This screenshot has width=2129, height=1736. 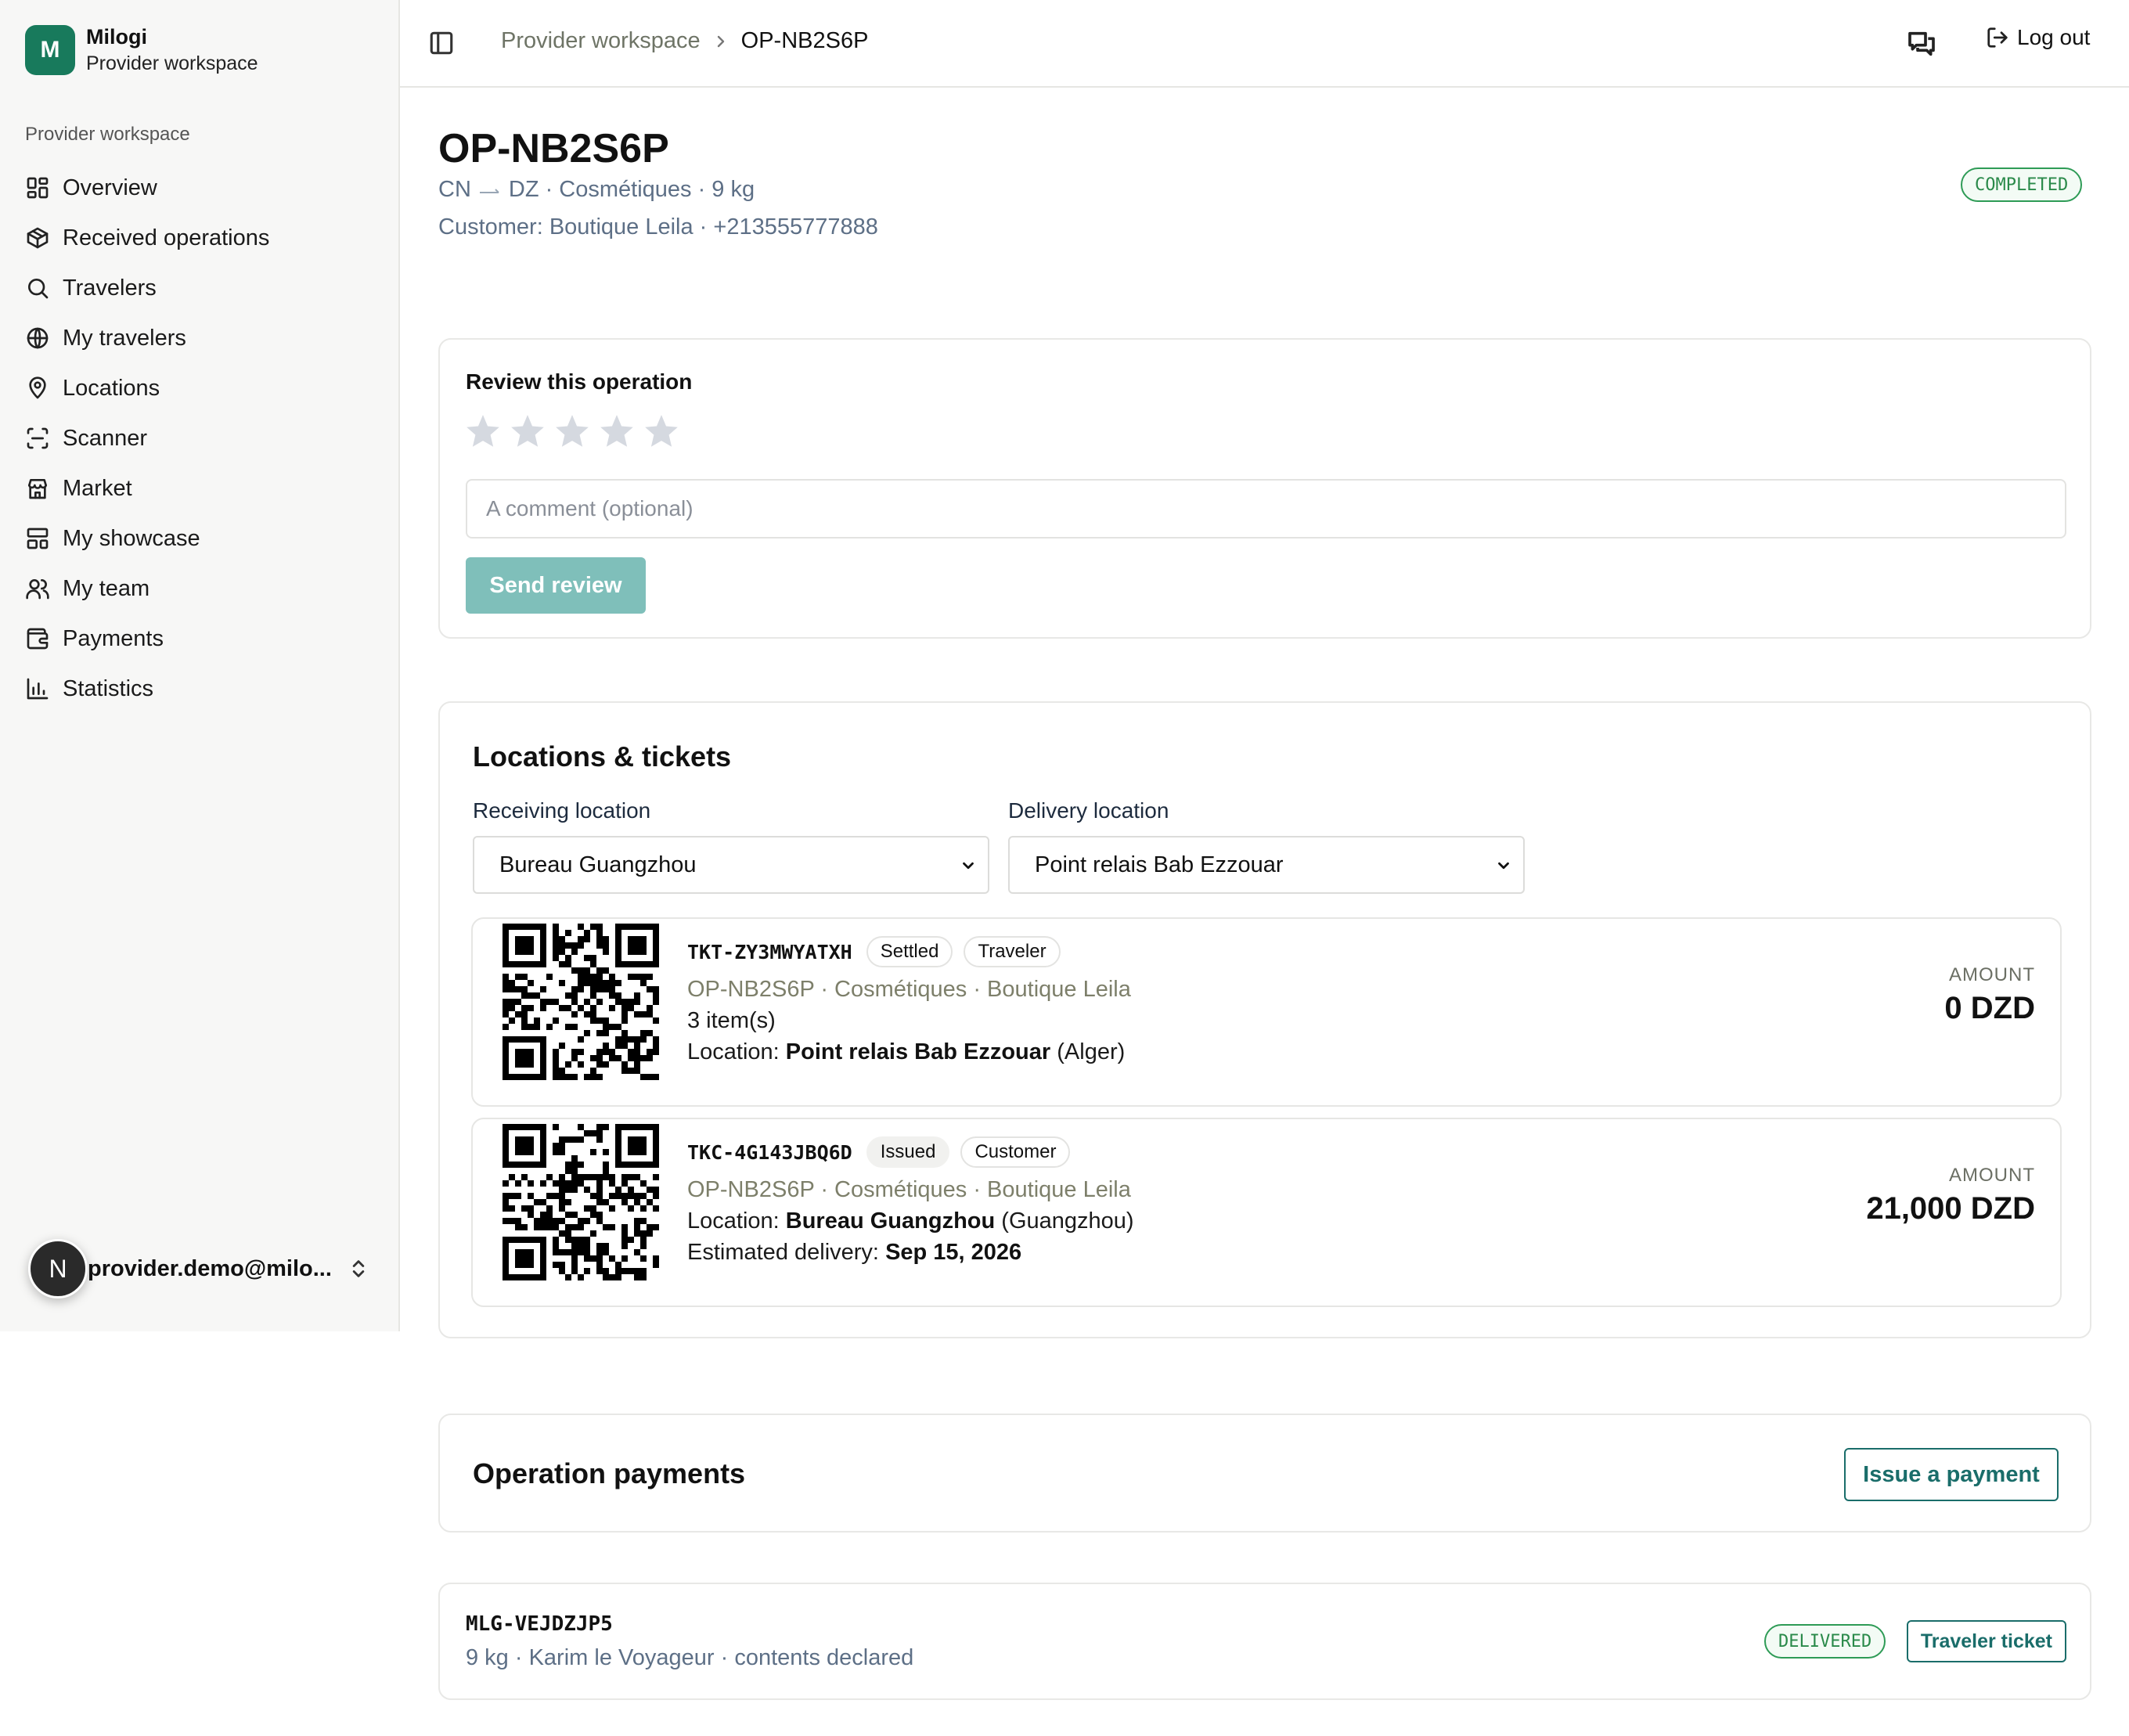 What do you see at coordinates (172, 63) in the screenshot?
I see `brand-subtitle: Provider workspace` at bounding box center [172, 63].